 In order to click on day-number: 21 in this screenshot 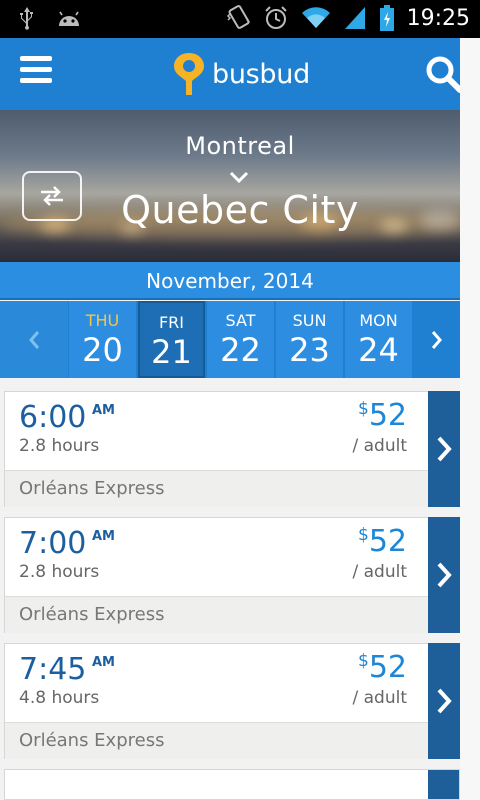, I will do `click(171, 352)`.